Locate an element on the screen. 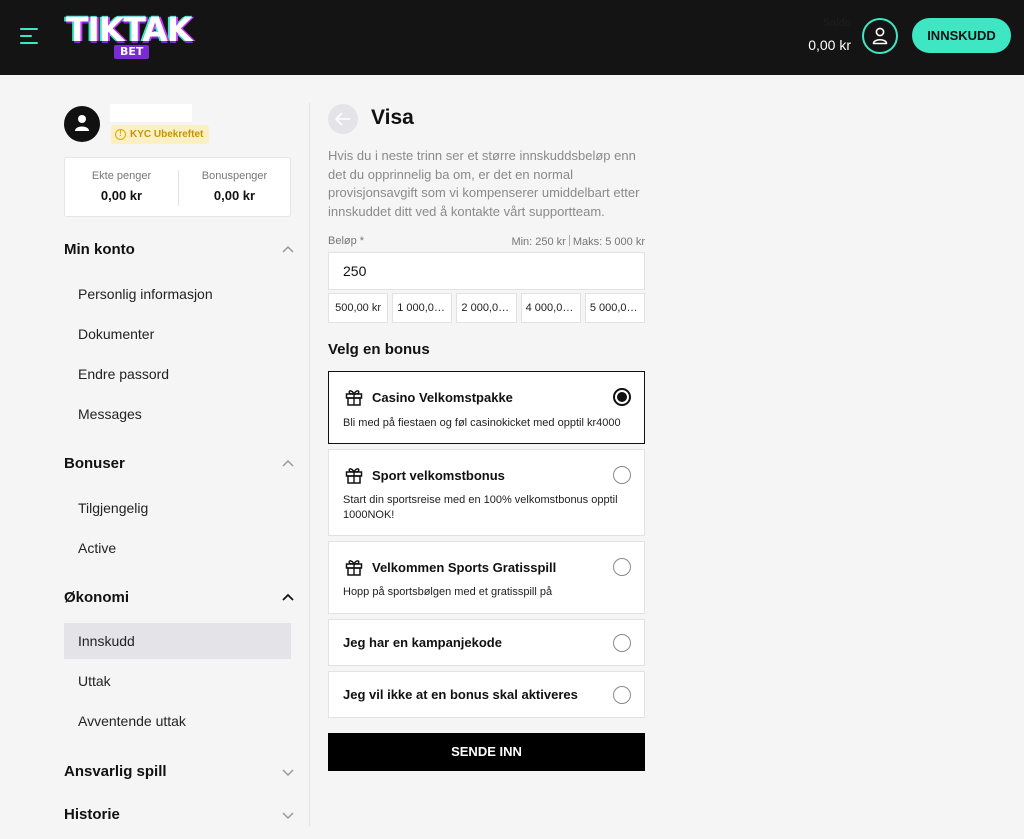 The image size is (1024, 839). page-title: Visa is located at coordinates (392, 117).